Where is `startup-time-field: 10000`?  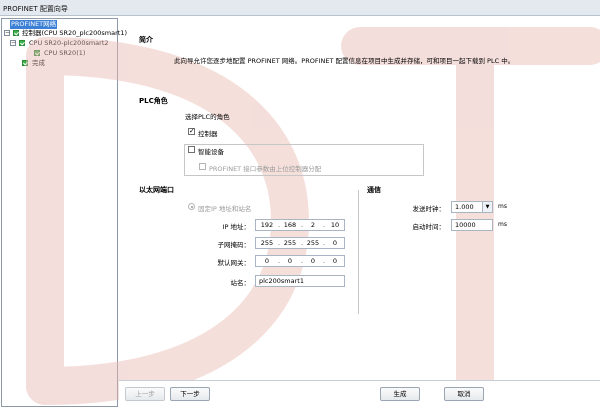 startup-time-field: 10000 is located at coordinates (472, 225).